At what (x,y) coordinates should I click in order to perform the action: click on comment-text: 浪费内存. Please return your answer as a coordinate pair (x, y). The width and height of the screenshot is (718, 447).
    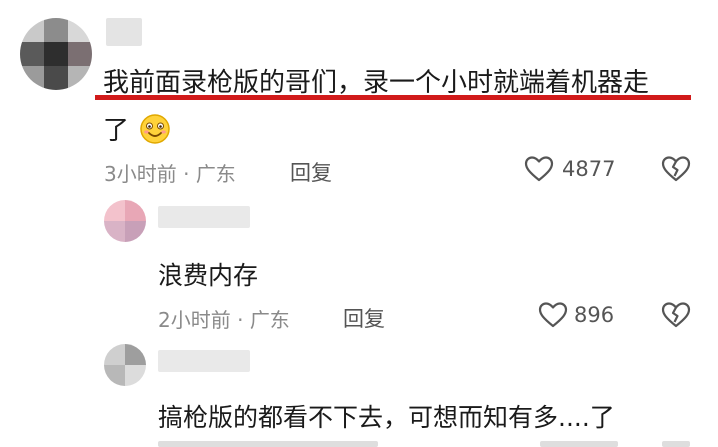
    Looking at the image, I should click on (208, 275).